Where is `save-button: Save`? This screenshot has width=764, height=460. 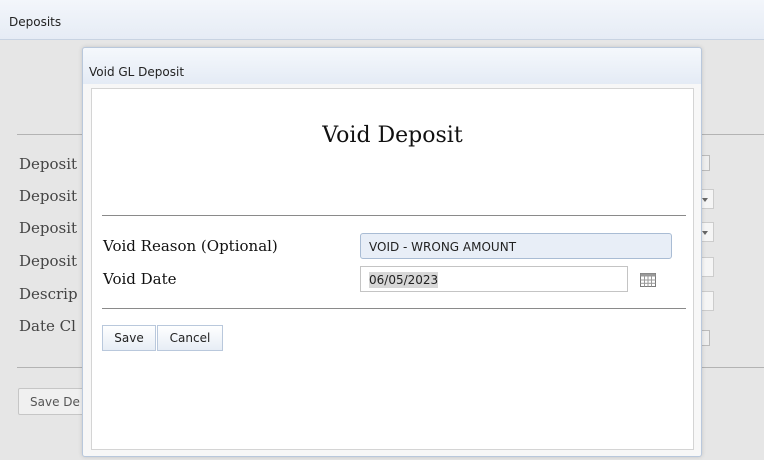 save-button: Save is located at coordinates (129, 338).